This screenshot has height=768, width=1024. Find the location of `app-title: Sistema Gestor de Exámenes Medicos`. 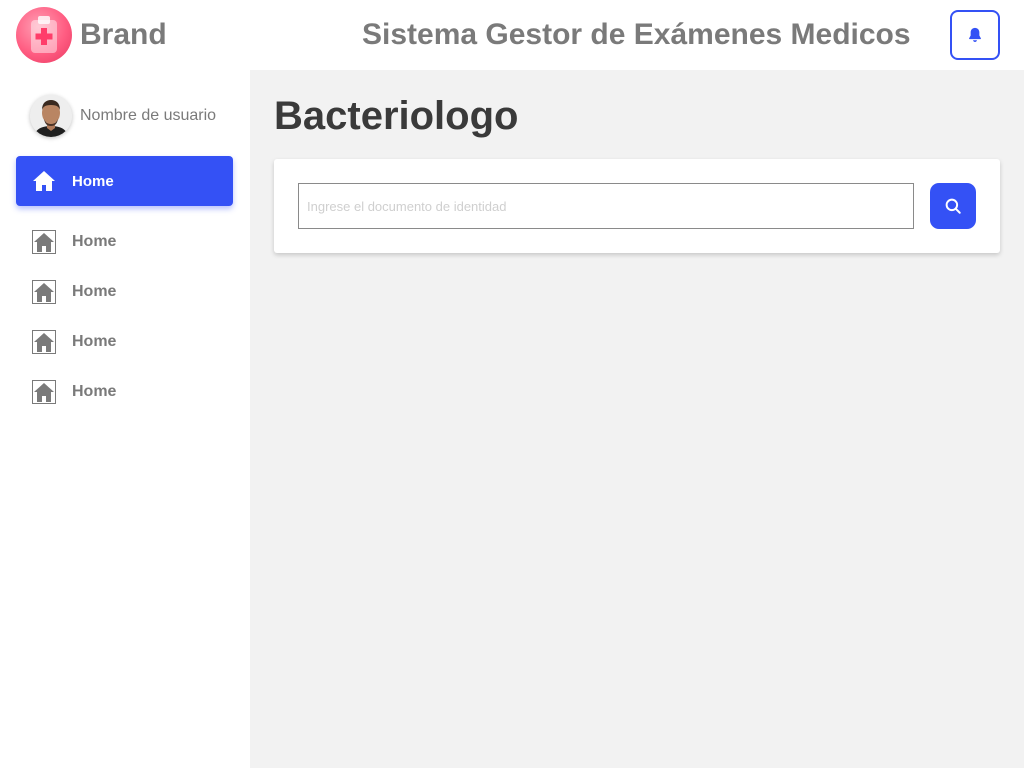

app-title: Sistema Gestor de Exámenes Medicos is located at coordinates (636, 34).